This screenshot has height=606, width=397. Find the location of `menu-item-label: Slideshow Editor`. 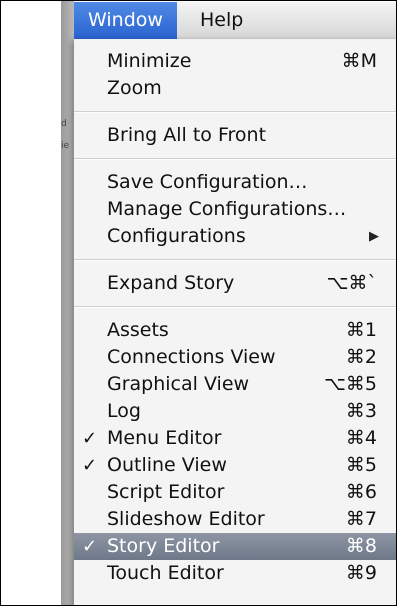

menu-item-label: Slideshow Editor is located at coordinates (186, 519).